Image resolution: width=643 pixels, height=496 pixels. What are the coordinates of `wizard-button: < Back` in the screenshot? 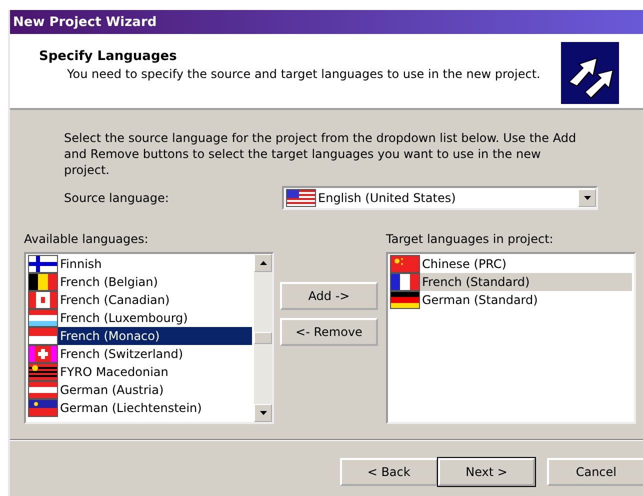 It's located at (389, 472).